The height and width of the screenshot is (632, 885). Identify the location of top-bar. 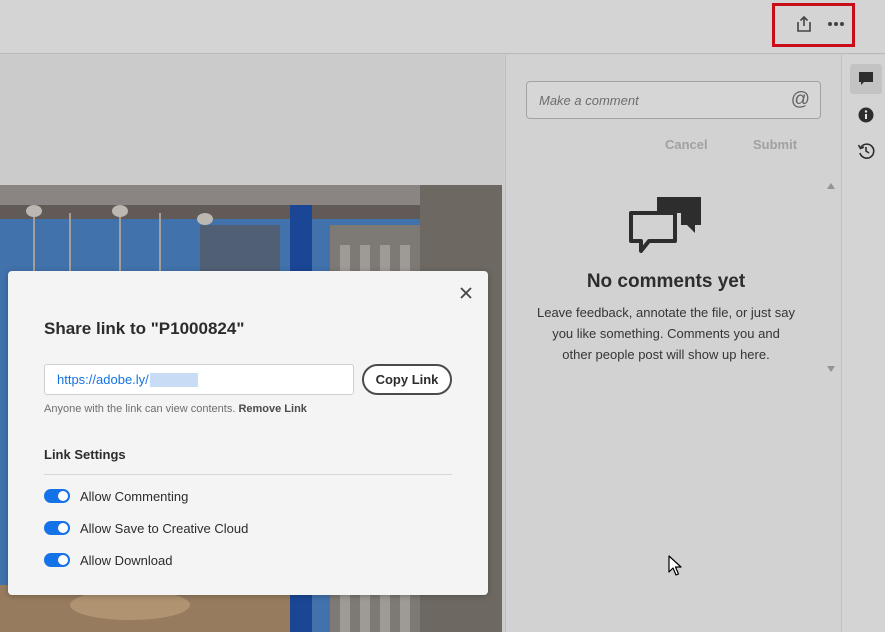
(442, 27).